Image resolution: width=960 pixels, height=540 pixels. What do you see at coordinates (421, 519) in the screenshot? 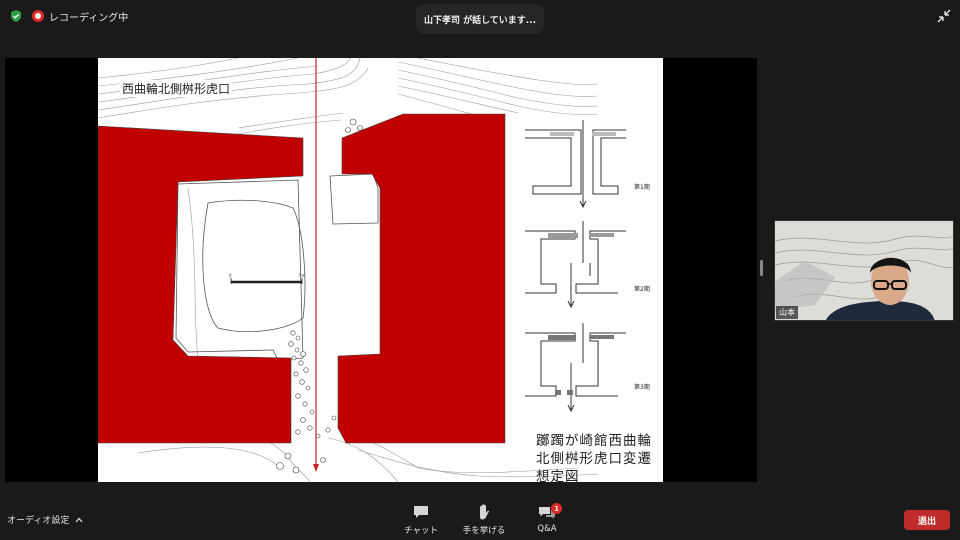
I see `chat-button: チャット` at bounding box center [421, 519].